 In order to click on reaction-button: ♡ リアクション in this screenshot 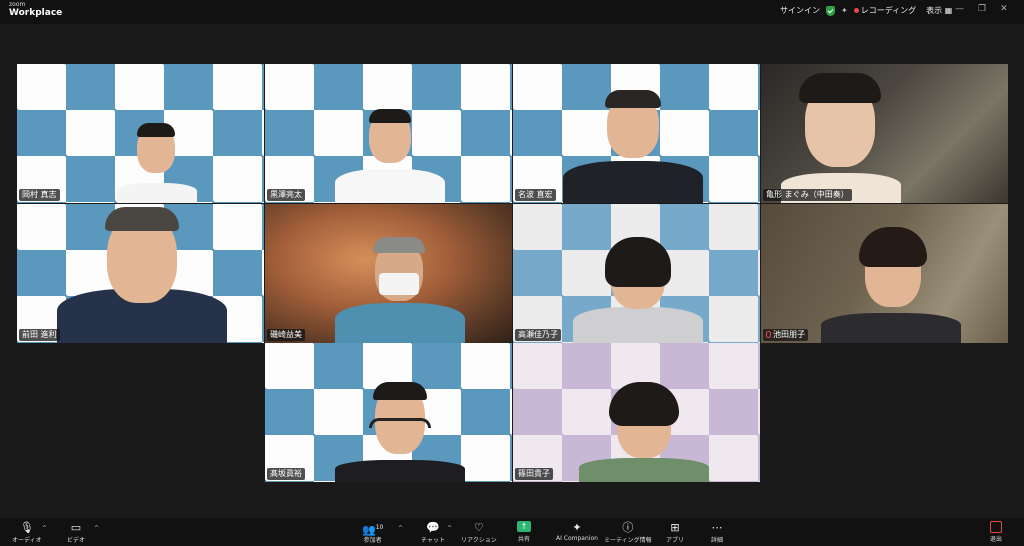, I will do `click(479, 532)`.